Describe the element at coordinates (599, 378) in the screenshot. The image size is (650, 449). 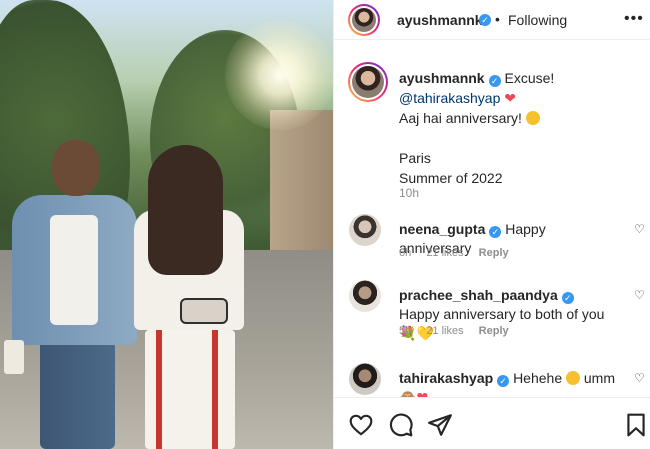
I see `comment-body-2: umm` at that location.